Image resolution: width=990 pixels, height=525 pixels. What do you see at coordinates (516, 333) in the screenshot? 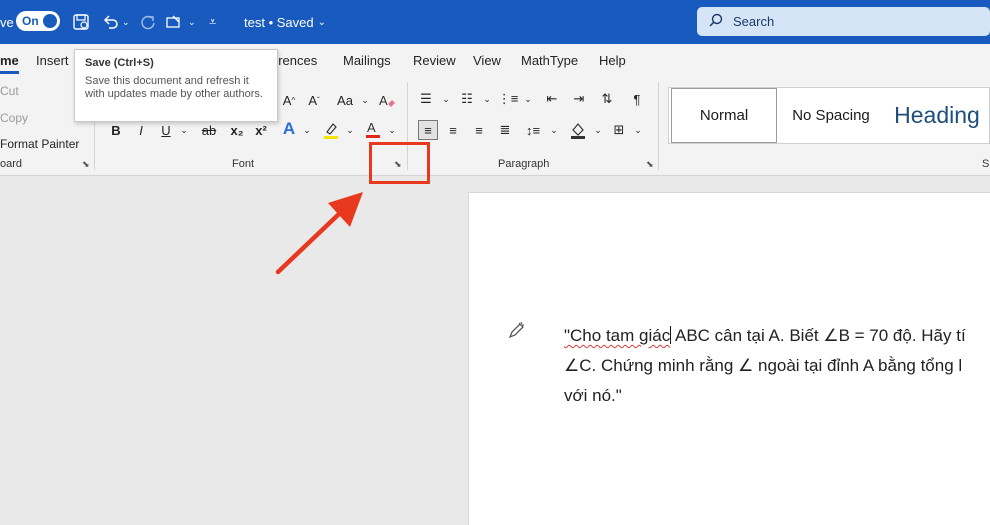
I see `editor-pen-icon` at bounding box center [516, 333].